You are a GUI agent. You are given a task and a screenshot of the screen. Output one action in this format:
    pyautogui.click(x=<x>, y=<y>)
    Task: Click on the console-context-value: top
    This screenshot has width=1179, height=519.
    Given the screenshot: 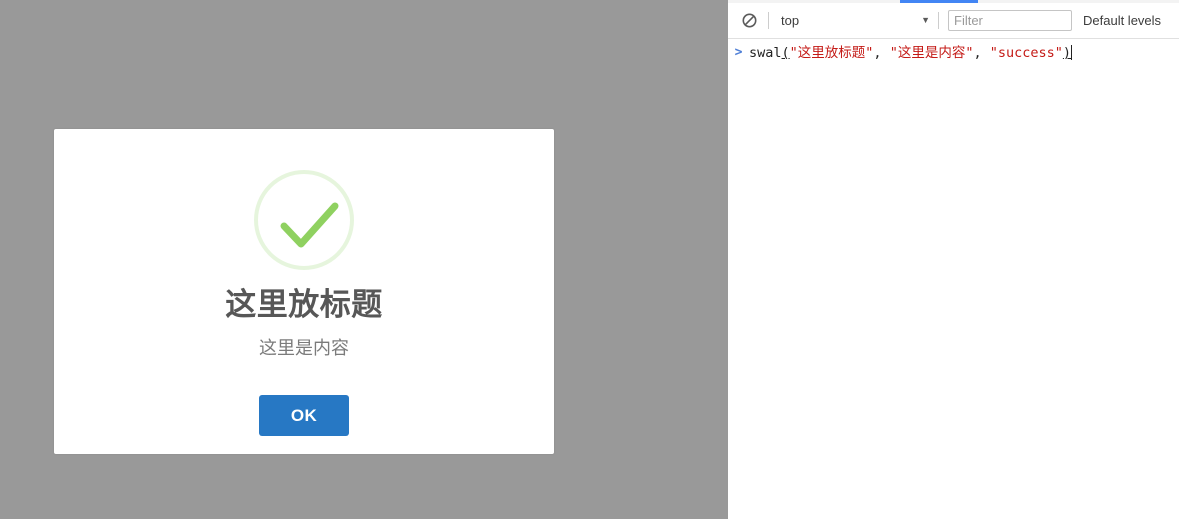 What is the action you would take?
    pyautogui.click(x=790, y=20)
    